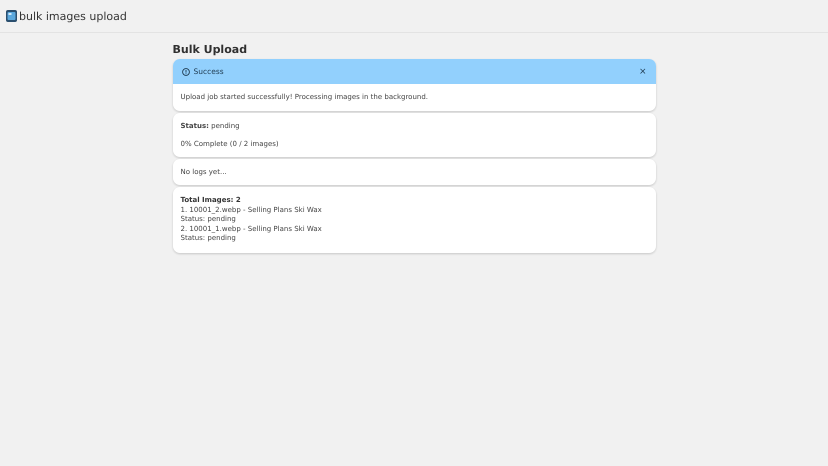  What do you see at coordinates (642, 71) in the screenshot?
I see `close-button: ×` at bounding box center [642, 71].